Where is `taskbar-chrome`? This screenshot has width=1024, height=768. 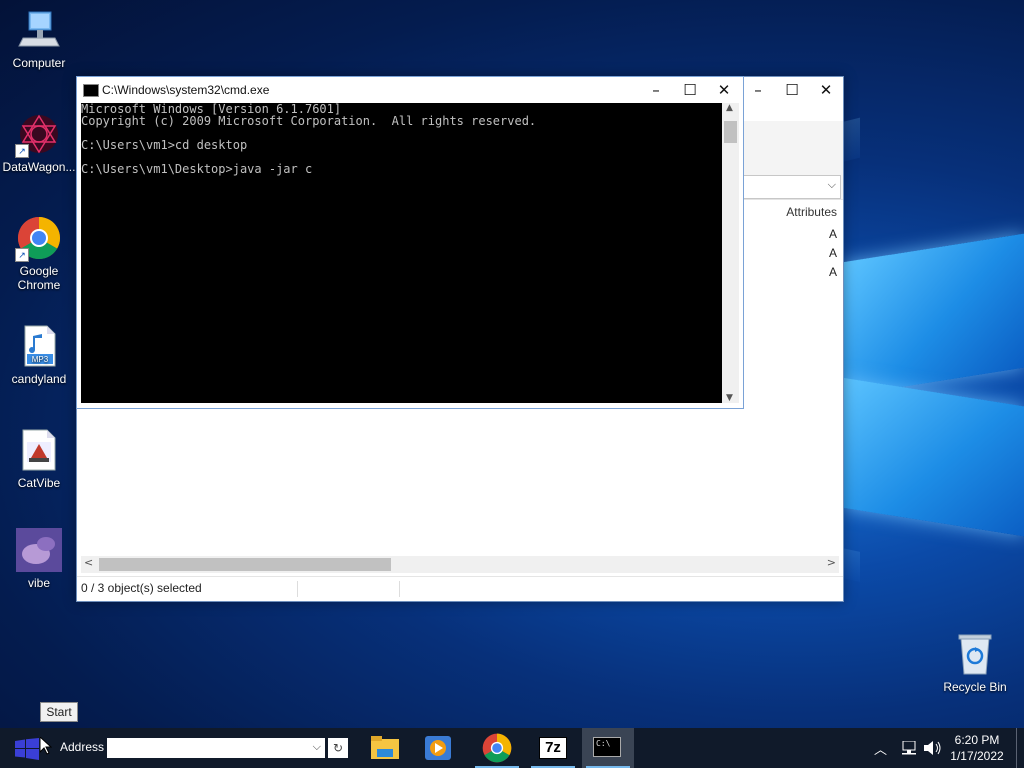 taskbar-chrome is located at coordinates (497, 748).